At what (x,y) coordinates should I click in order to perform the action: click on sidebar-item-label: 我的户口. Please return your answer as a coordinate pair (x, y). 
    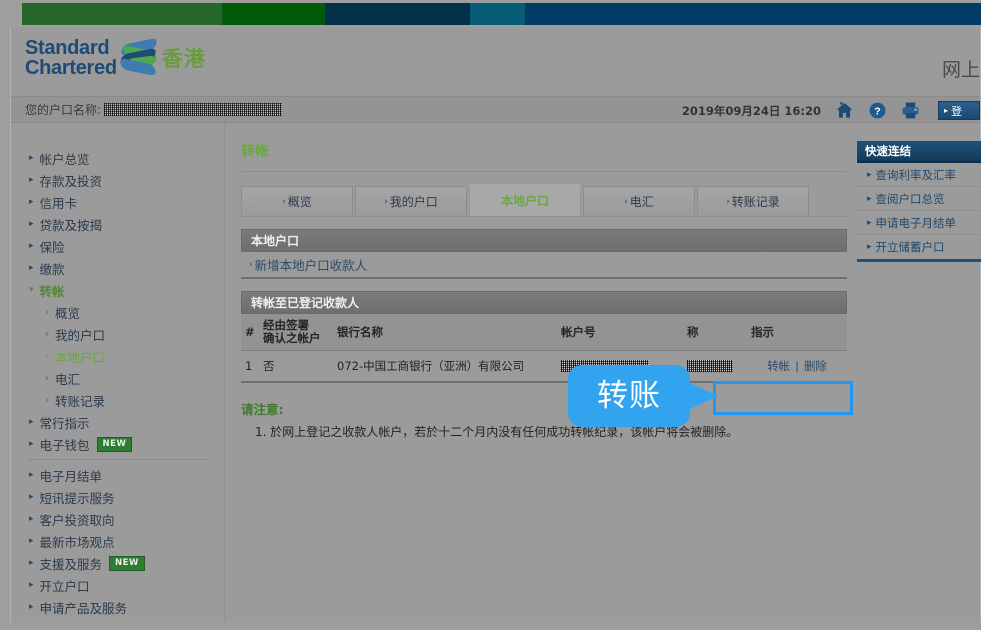
    Looking at the image, I should click on (80, 335).